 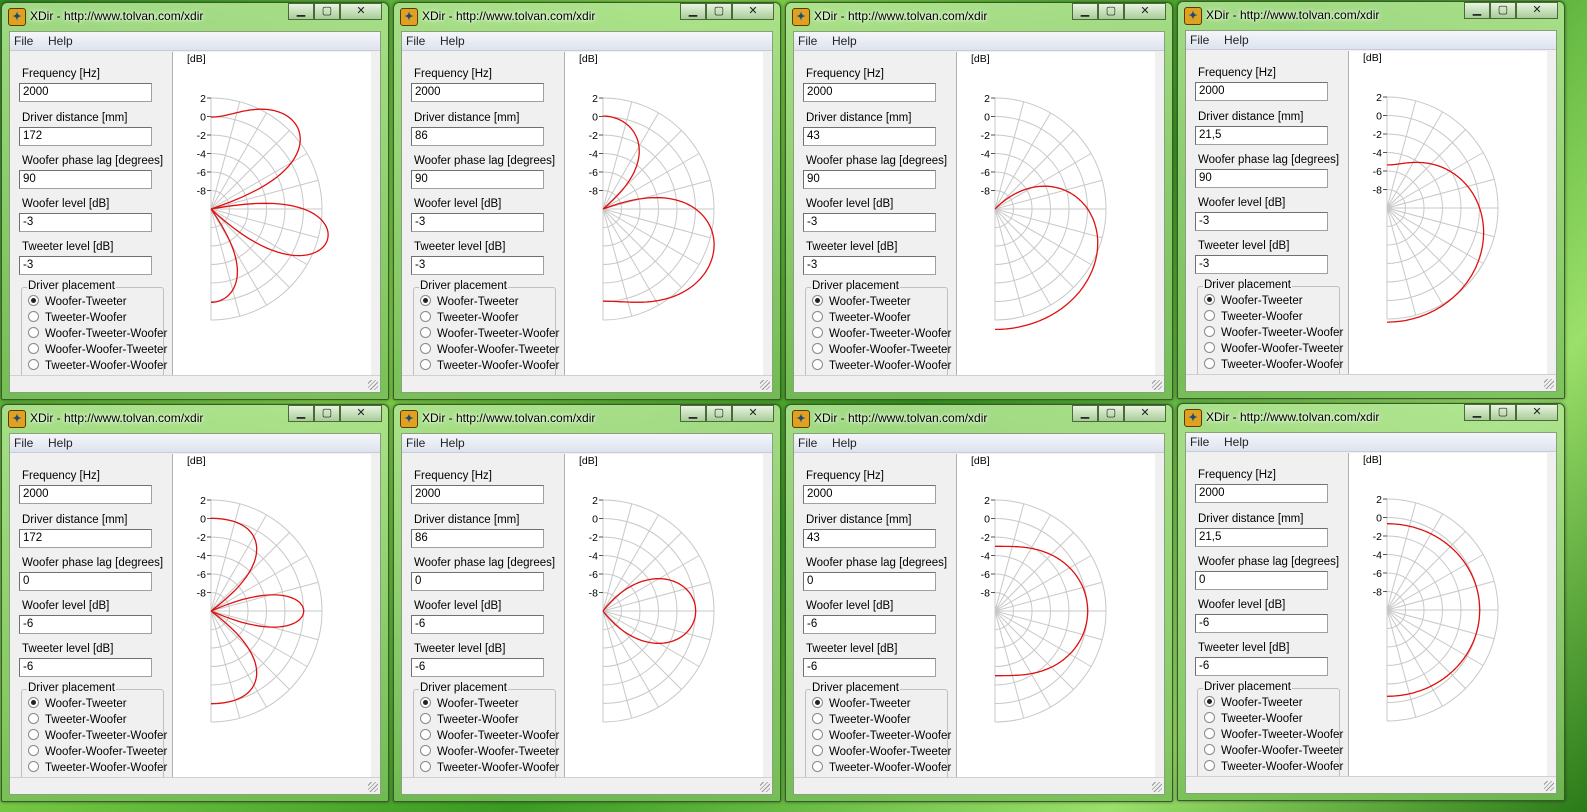 I want to click on distance-input: 43, so click(x=869, y=538).